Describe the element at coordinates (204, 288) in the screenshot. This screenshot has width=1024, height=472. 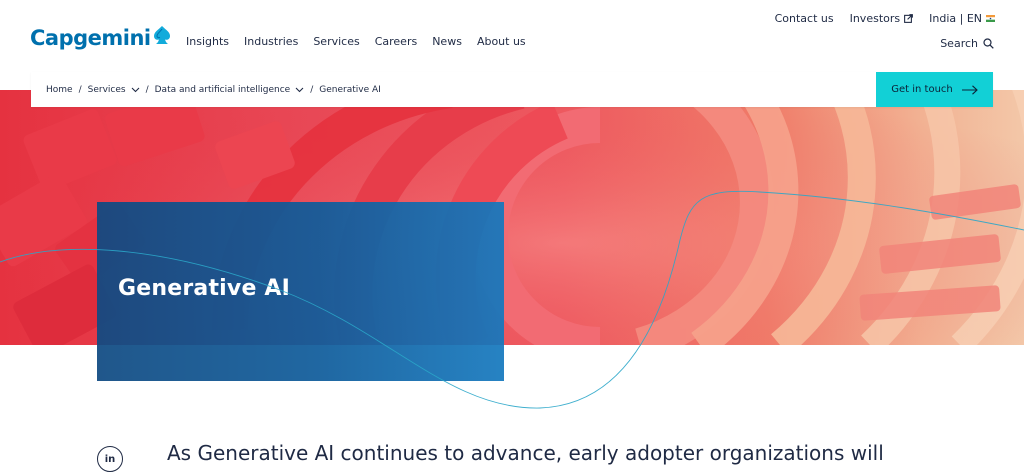
I see `page-title: Generative AI` at that location.